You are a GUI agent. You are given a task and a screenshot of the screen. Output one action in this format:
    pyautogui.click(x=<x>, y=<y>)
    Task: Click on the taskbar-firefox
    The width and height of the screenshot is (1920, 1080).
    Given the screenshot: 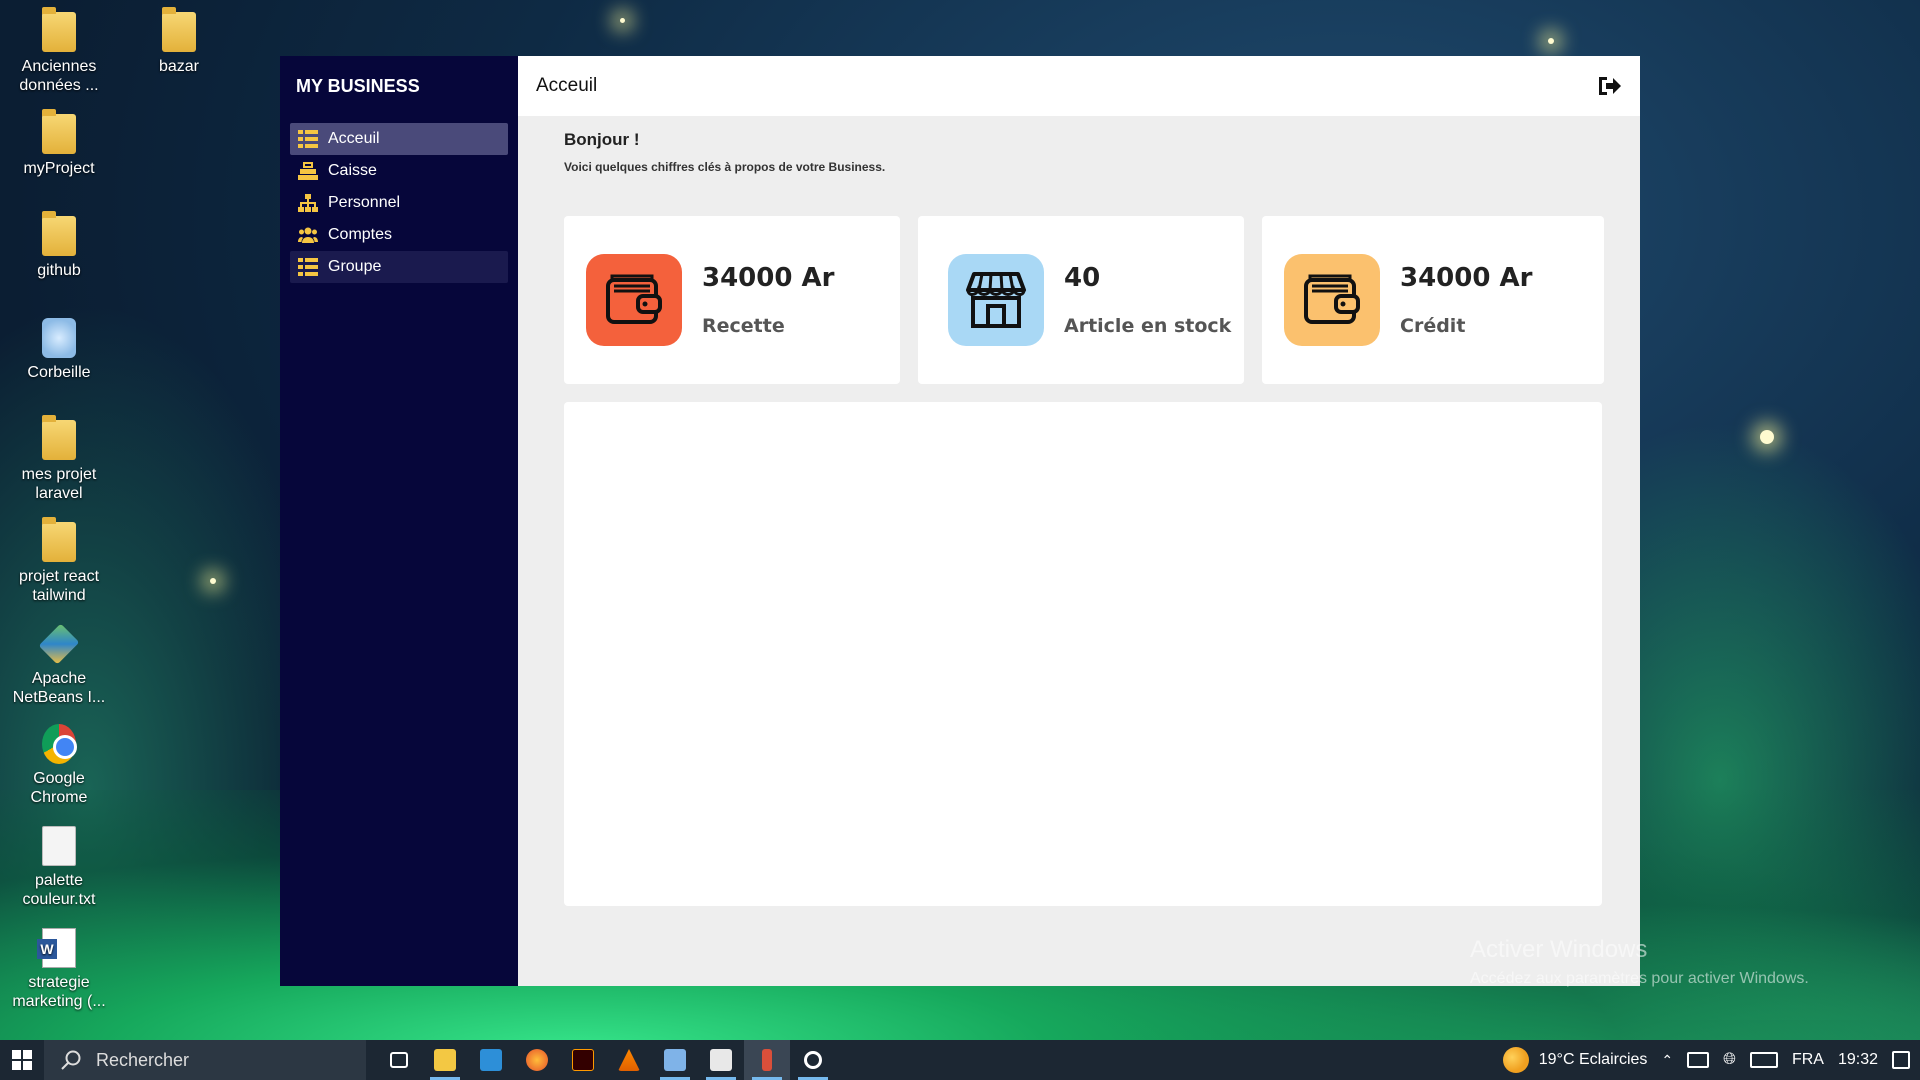 What is the action you would take?
    pyautogui.click(x=537, y=1060)
    